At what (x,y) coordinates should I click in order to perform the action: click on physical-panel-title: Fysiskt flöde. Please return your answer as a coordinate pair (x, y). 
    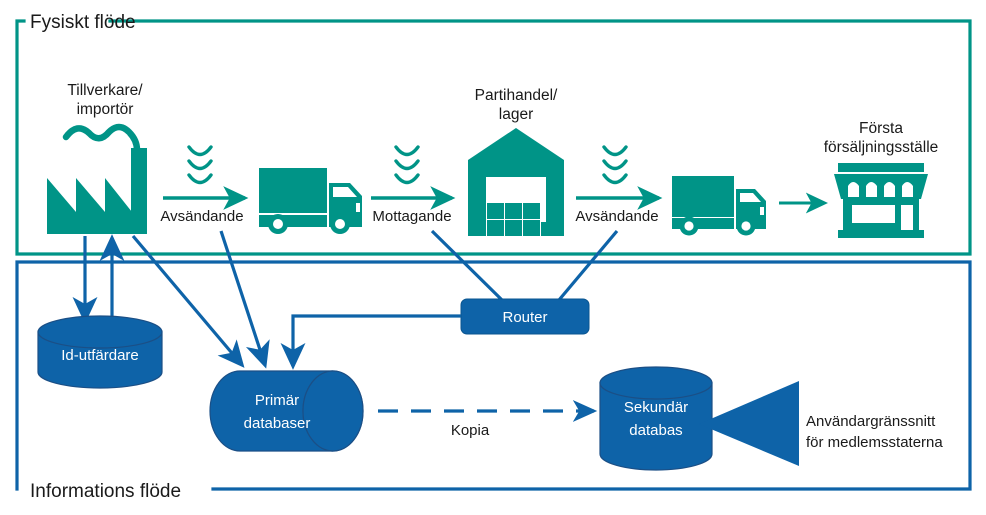
    Looking at the image, I should click on (83, 22).